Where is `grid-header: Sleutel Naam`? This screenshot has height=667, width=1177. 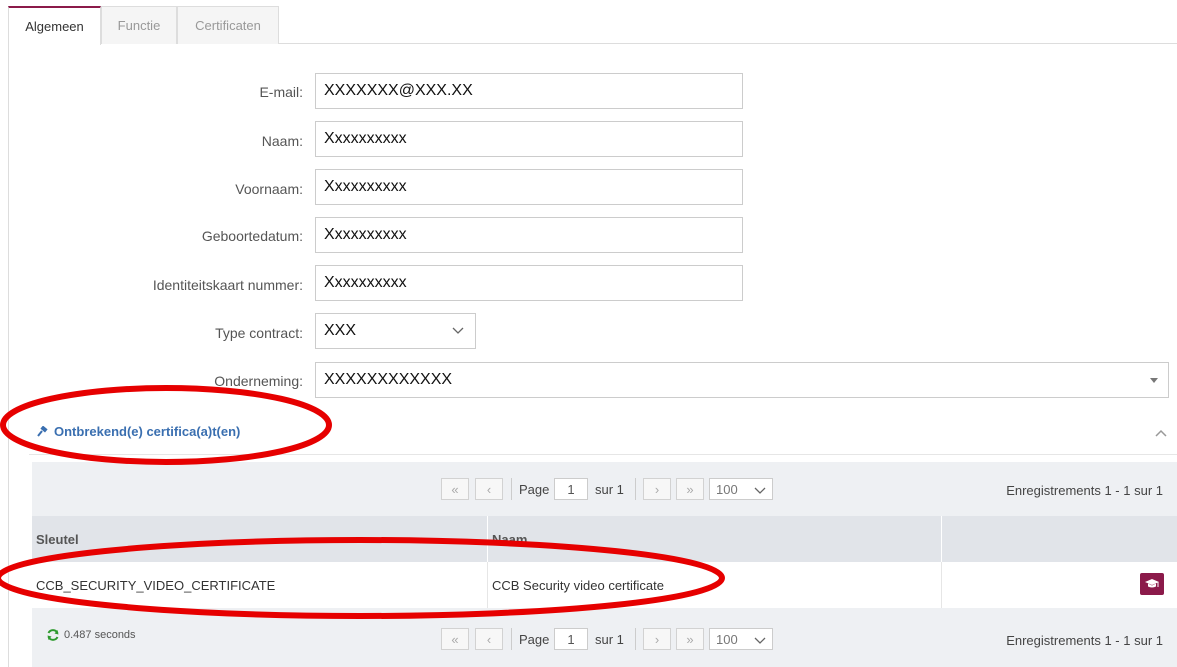
grid-header: Sleutel Naam is located at coordinates (604, 539).